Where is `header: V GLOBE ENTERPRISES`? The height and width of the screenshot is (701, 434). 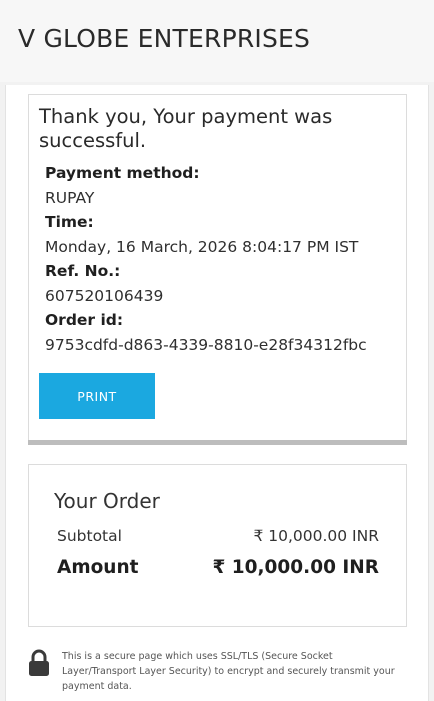 header: V GLOBE ENTERPRISES is located at coordinates (217, 41).